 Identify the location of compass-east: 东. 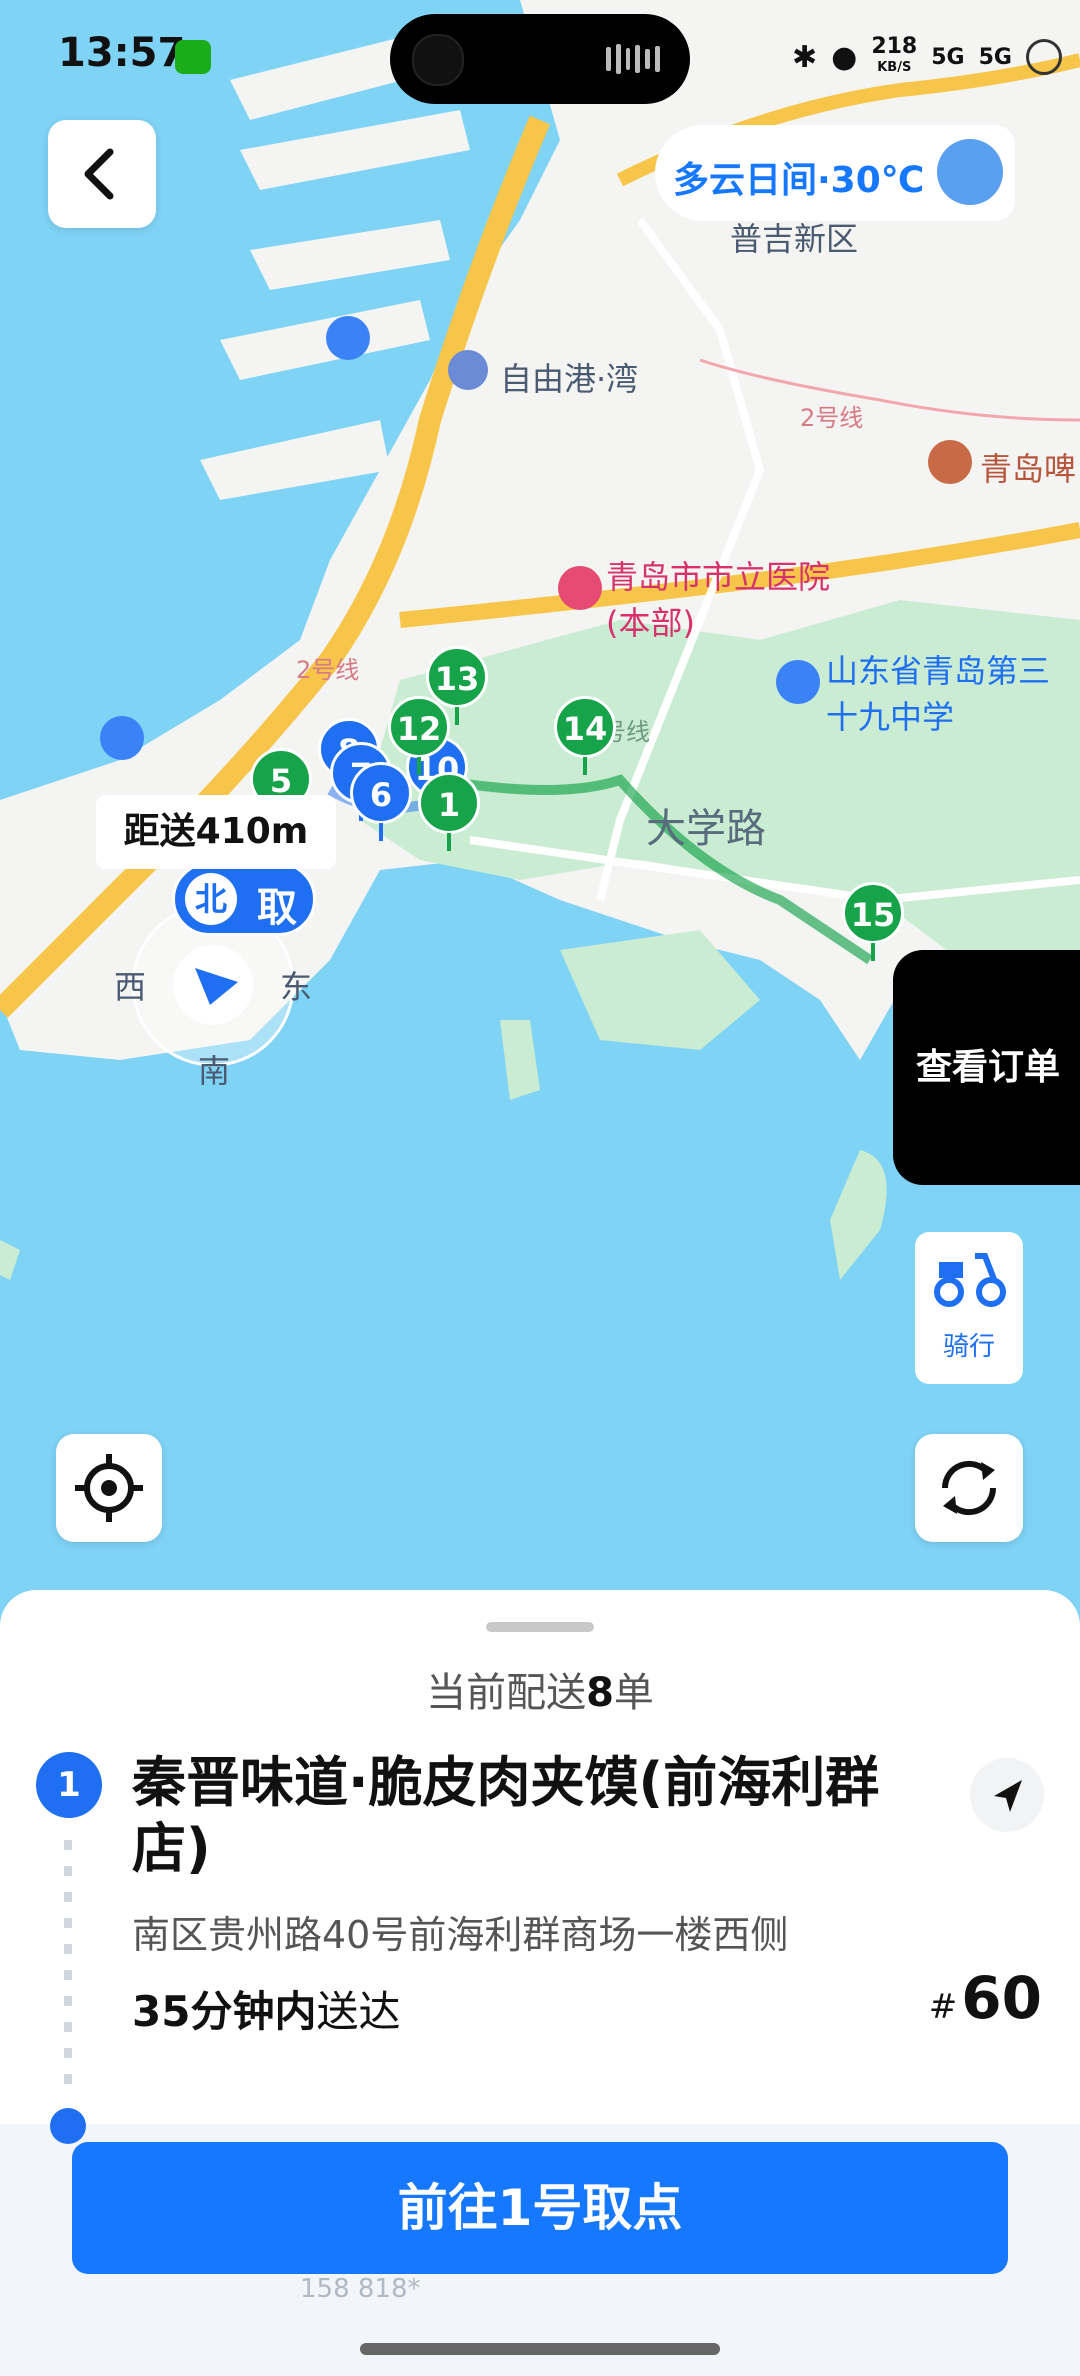
(296, 987).